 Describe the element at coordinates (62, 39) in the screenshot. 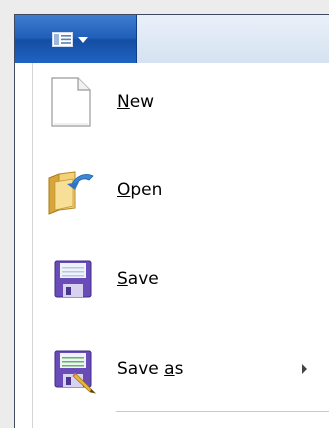

I see `application-menu-icon` at that location.